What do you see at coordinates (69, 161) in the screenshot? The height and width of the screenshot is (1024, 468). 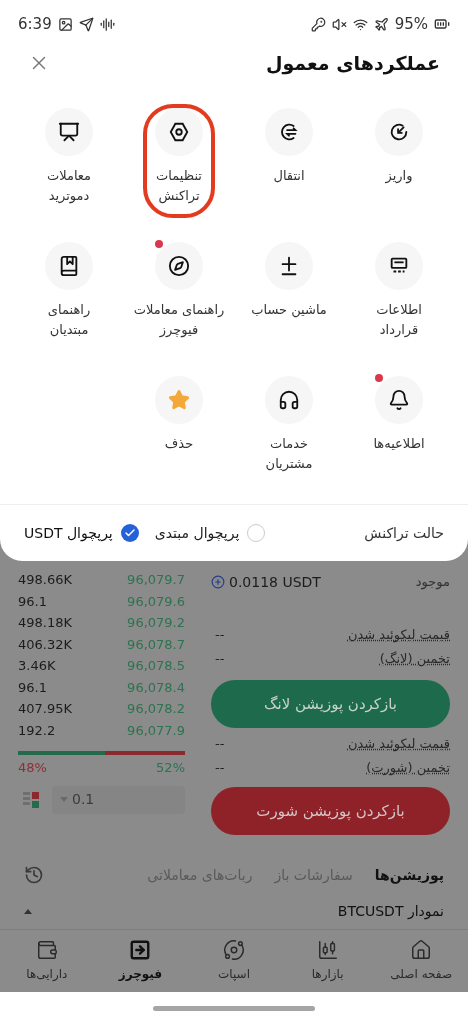 I see `shortcut-item: معاملات دموترید` at bounding box center [69, 161].